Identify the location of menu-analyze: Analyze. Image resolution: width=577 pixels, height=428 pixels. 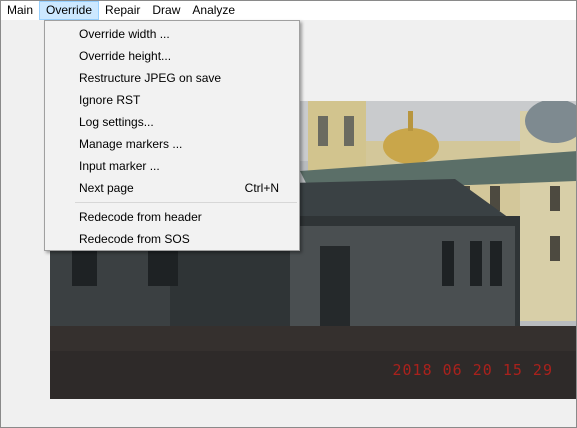
(213, 10).